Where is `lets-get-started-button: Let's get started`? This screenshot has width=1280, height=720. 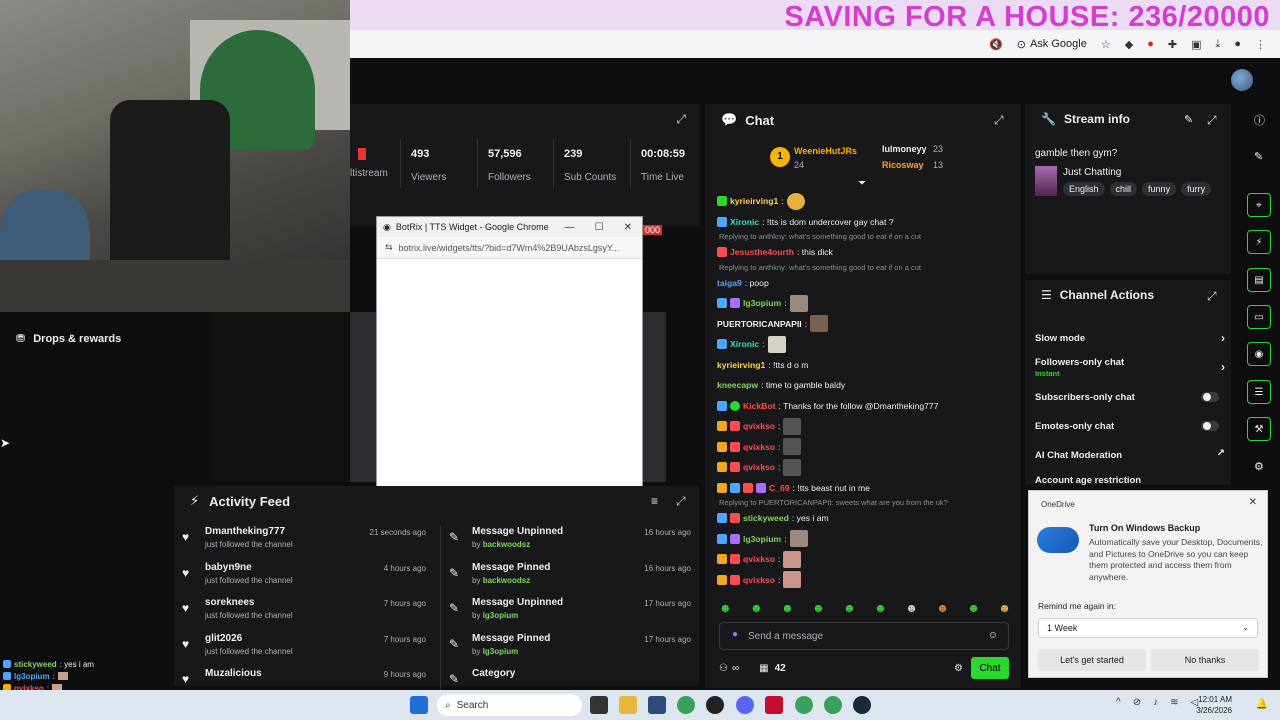 lets-get-started-button: Let's get started is located at coordinates (1092, 660).